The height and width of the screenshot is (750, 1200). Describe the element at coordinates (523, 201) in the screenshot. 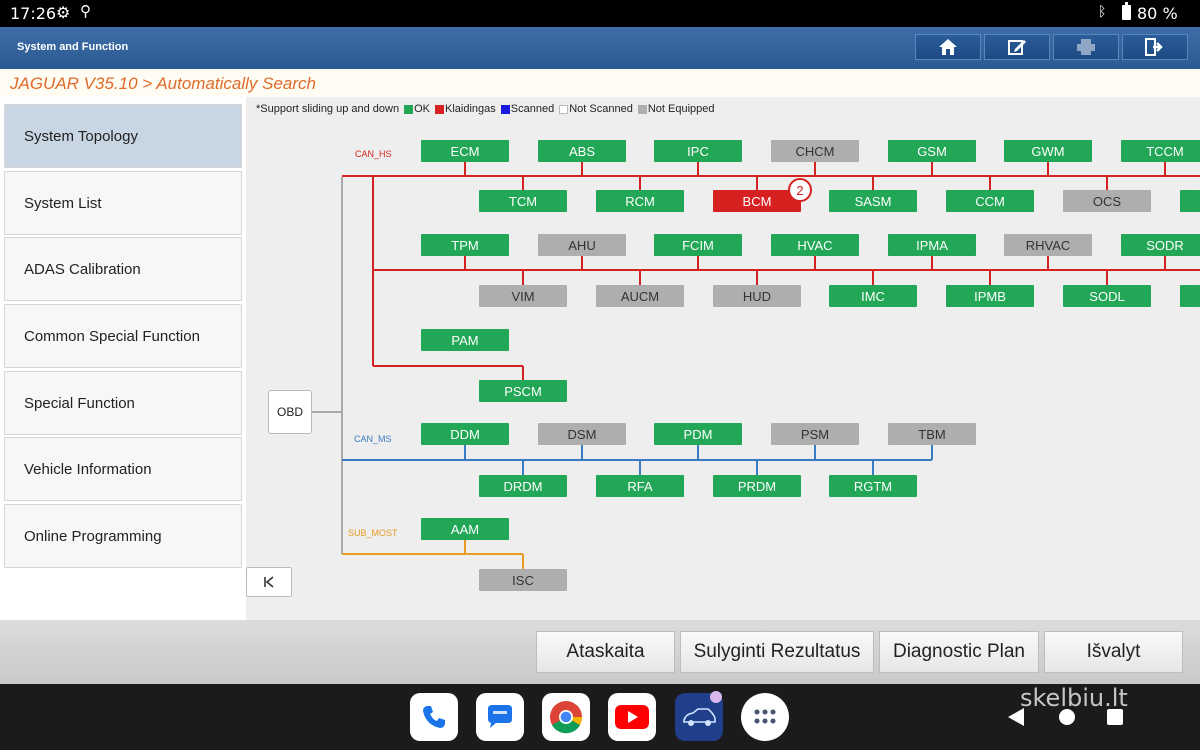

I see `module-tcm: TCM` at that location.